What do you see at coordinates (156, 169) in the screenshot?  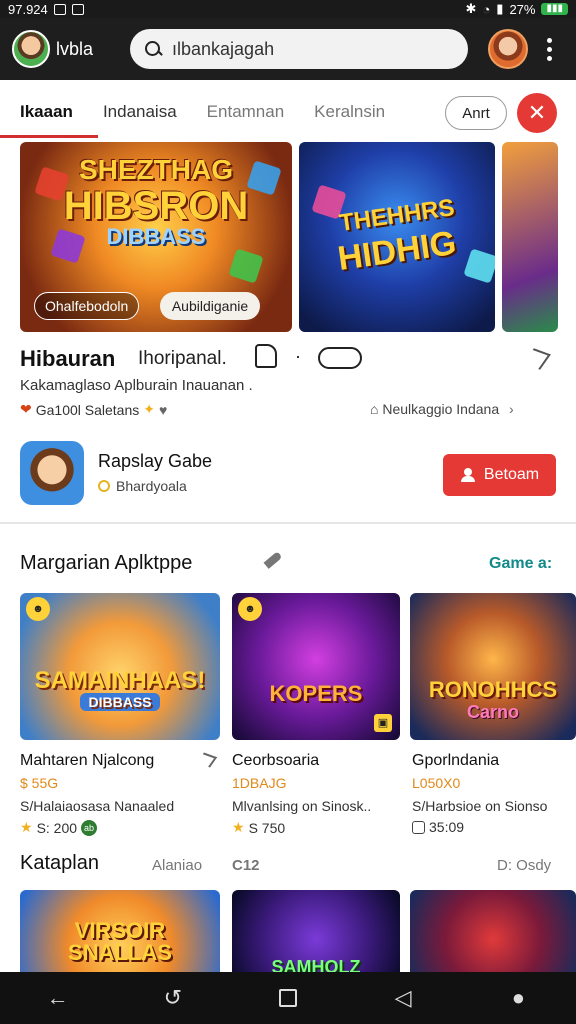 I see `banner-title-line1: SHEZTHAG` at bounding box center [156, 169].